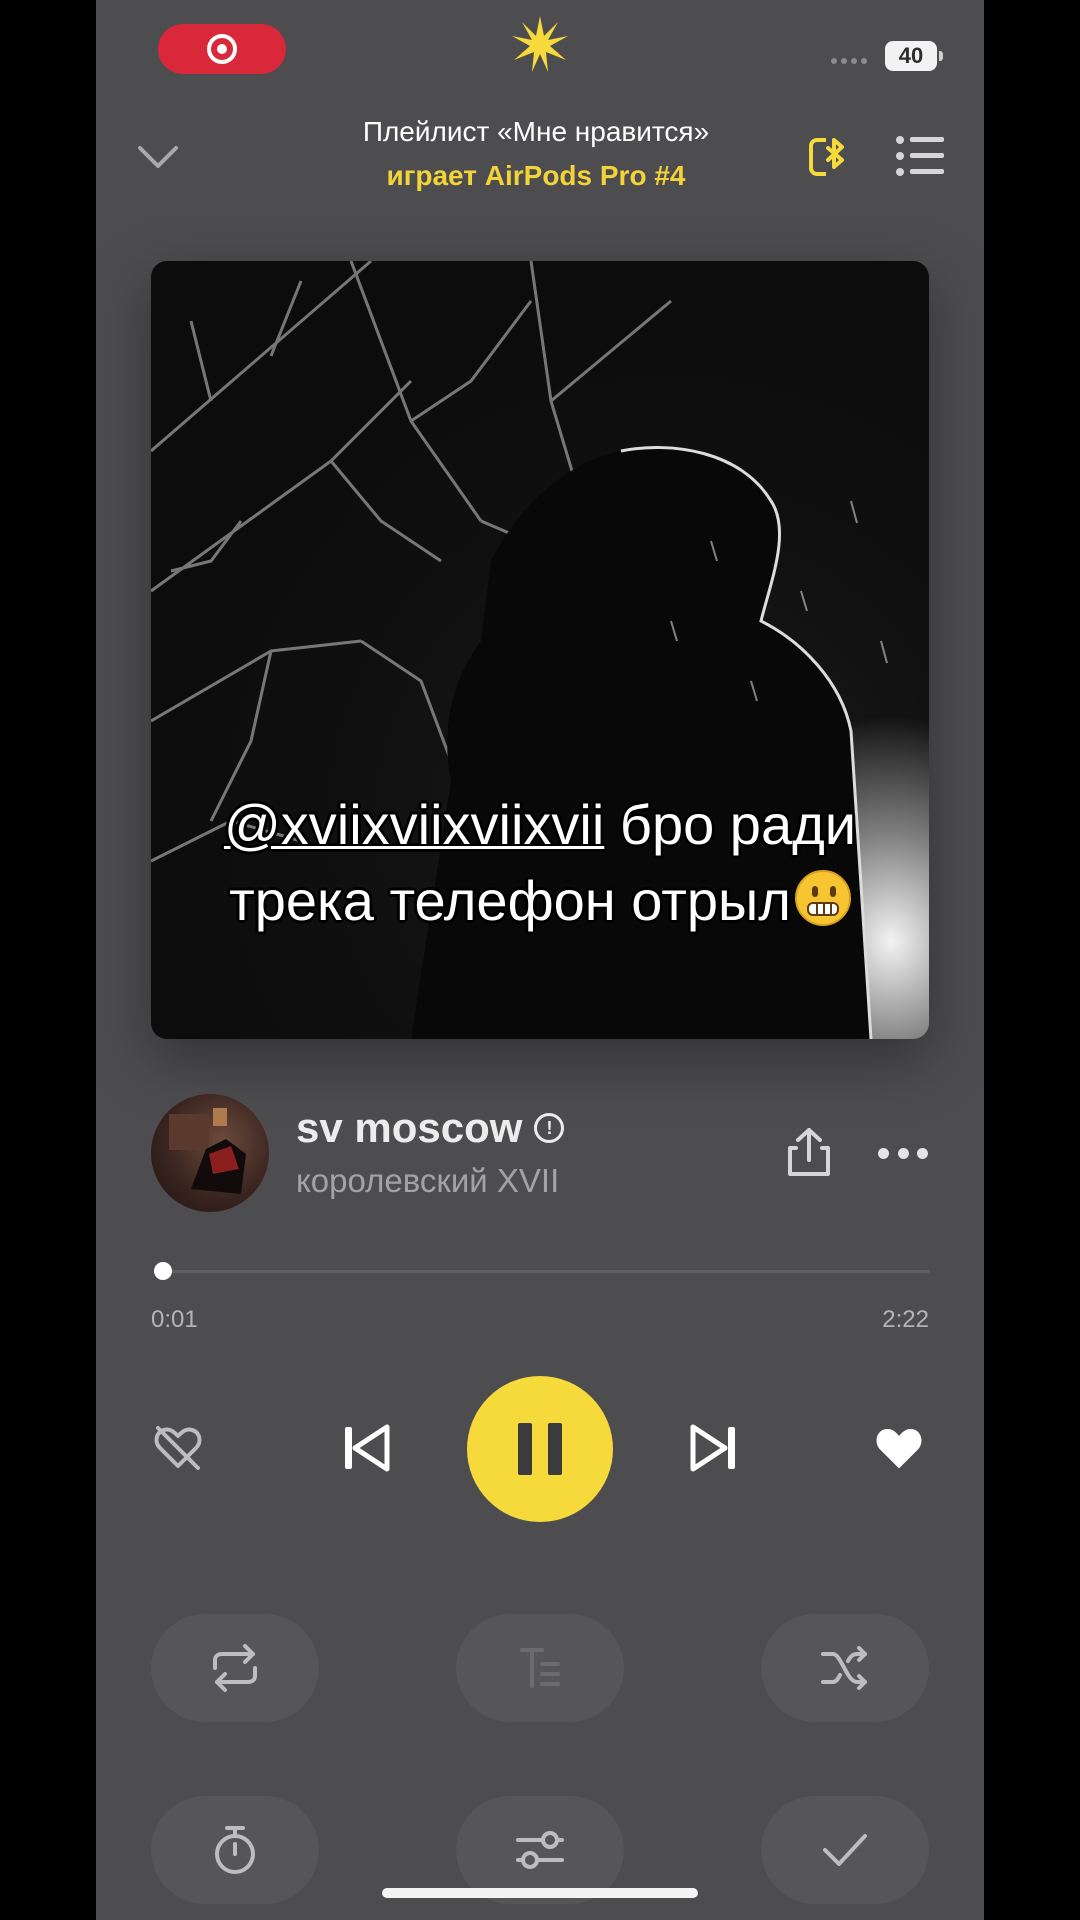  I want to click on done-button, so click(845, 1850).